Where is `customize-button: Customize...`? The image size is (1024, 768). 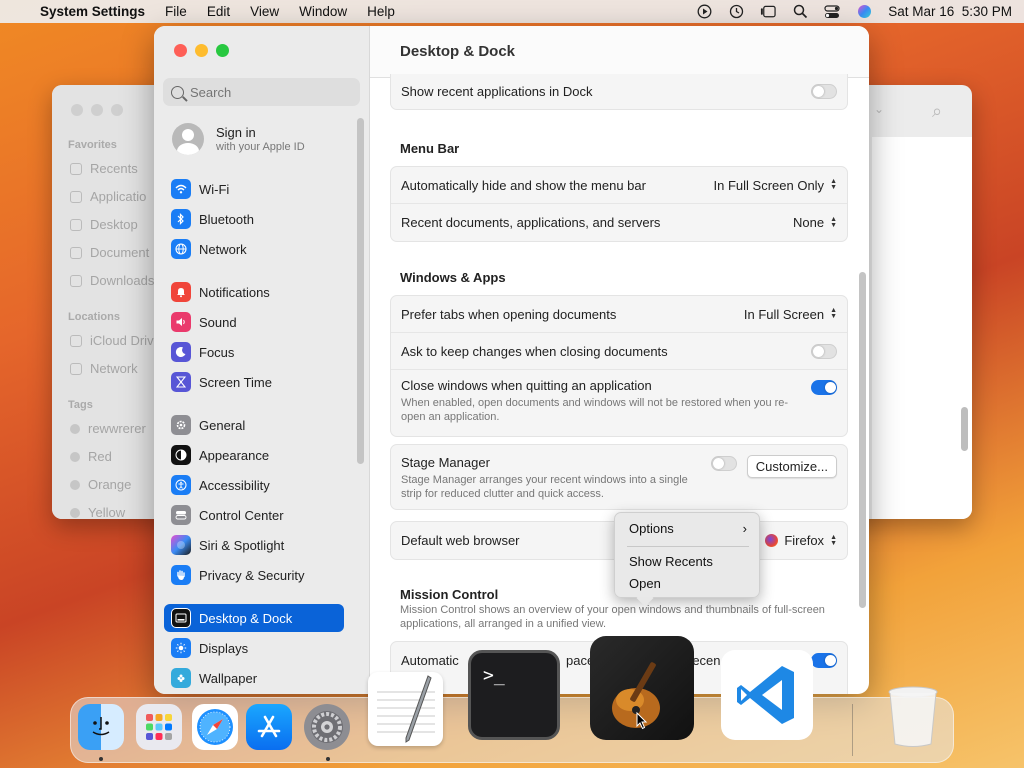 customize-button: Customize... is located at coordinates (791, 466).